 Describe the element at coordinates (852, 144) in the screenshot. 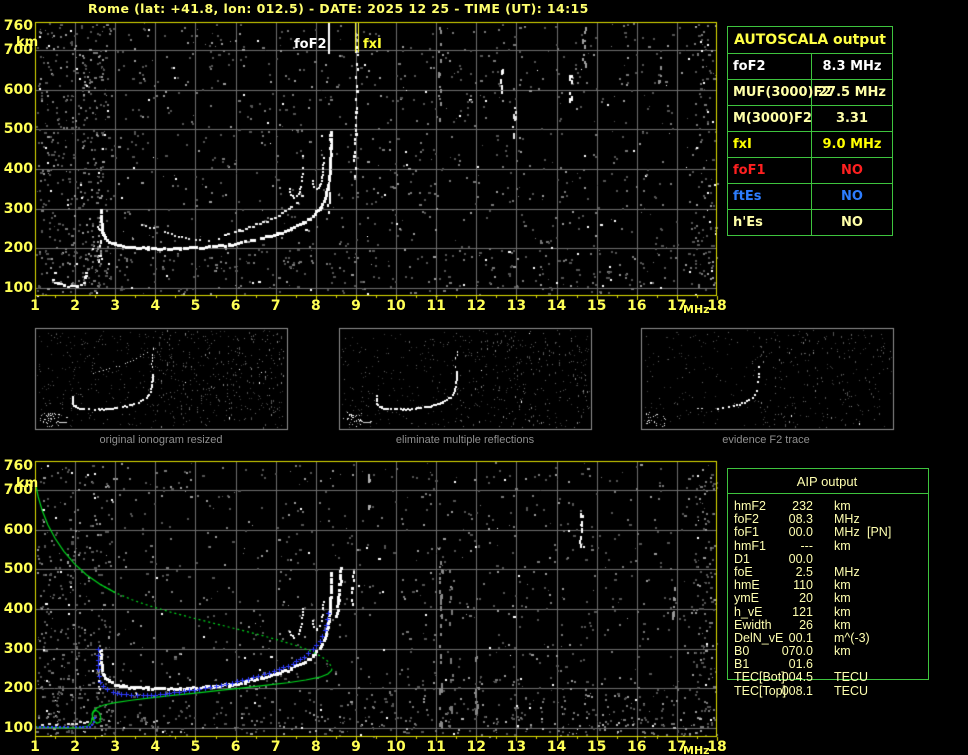

I see `param-value: 9.0 MHz` at that location.